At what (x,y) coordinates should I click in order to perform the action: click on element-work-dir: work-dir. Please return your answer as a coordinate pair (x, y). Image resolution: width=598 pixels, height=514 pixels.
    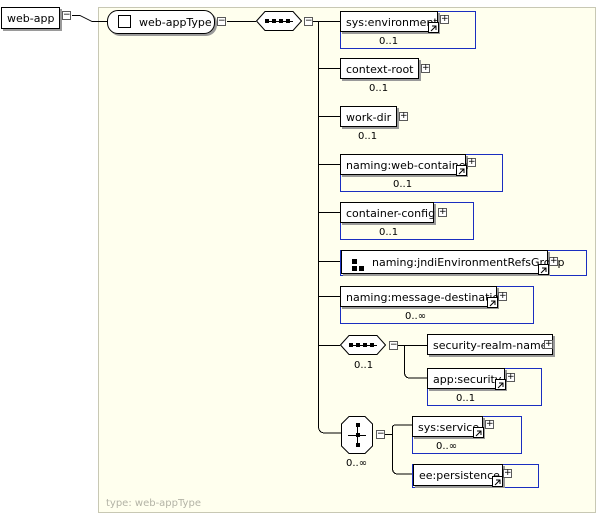
    Looking at the image, I should click on (369, 116).